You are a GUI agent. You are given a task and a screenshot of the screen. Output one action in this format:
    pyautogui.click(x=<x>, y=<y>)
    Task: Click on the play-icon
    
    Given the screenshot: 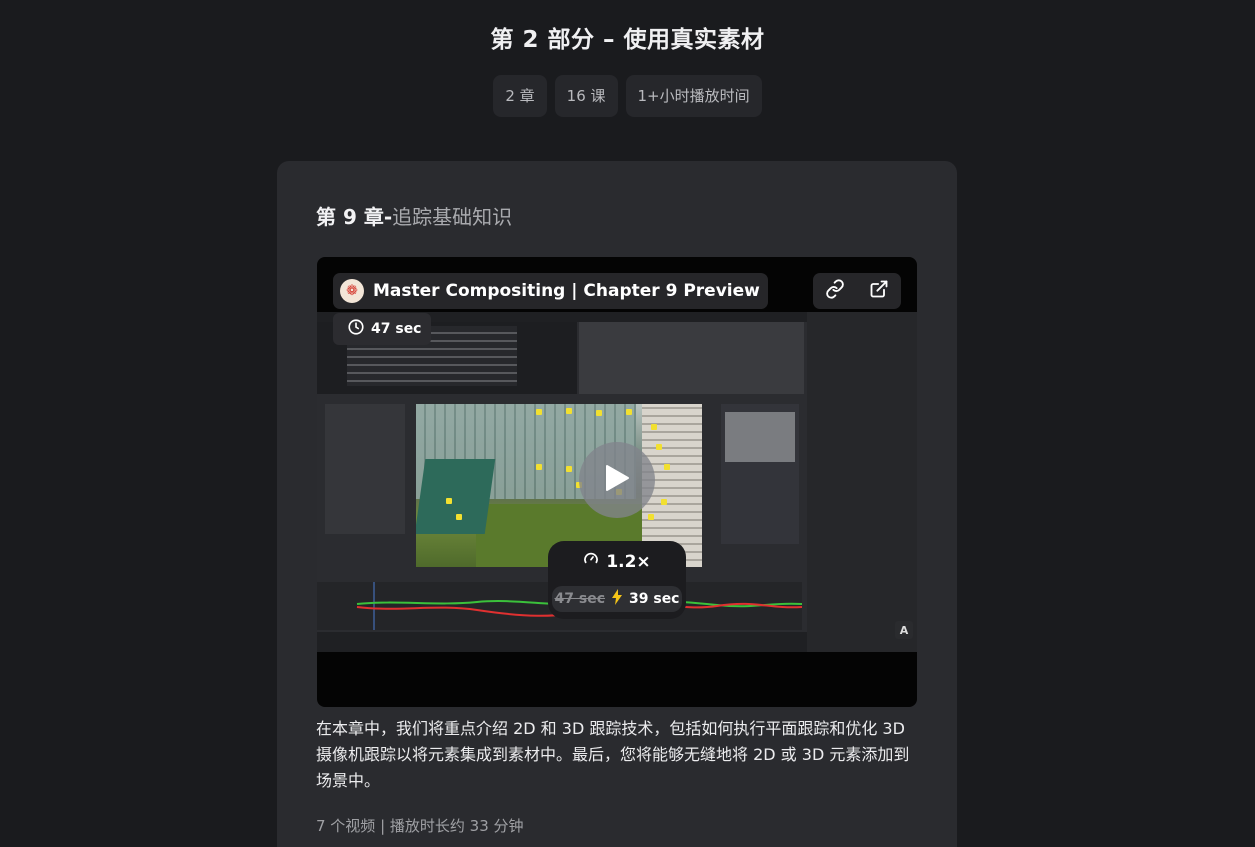 What is the action you would take?
    pyautogui.click(x=617, y=480)
    